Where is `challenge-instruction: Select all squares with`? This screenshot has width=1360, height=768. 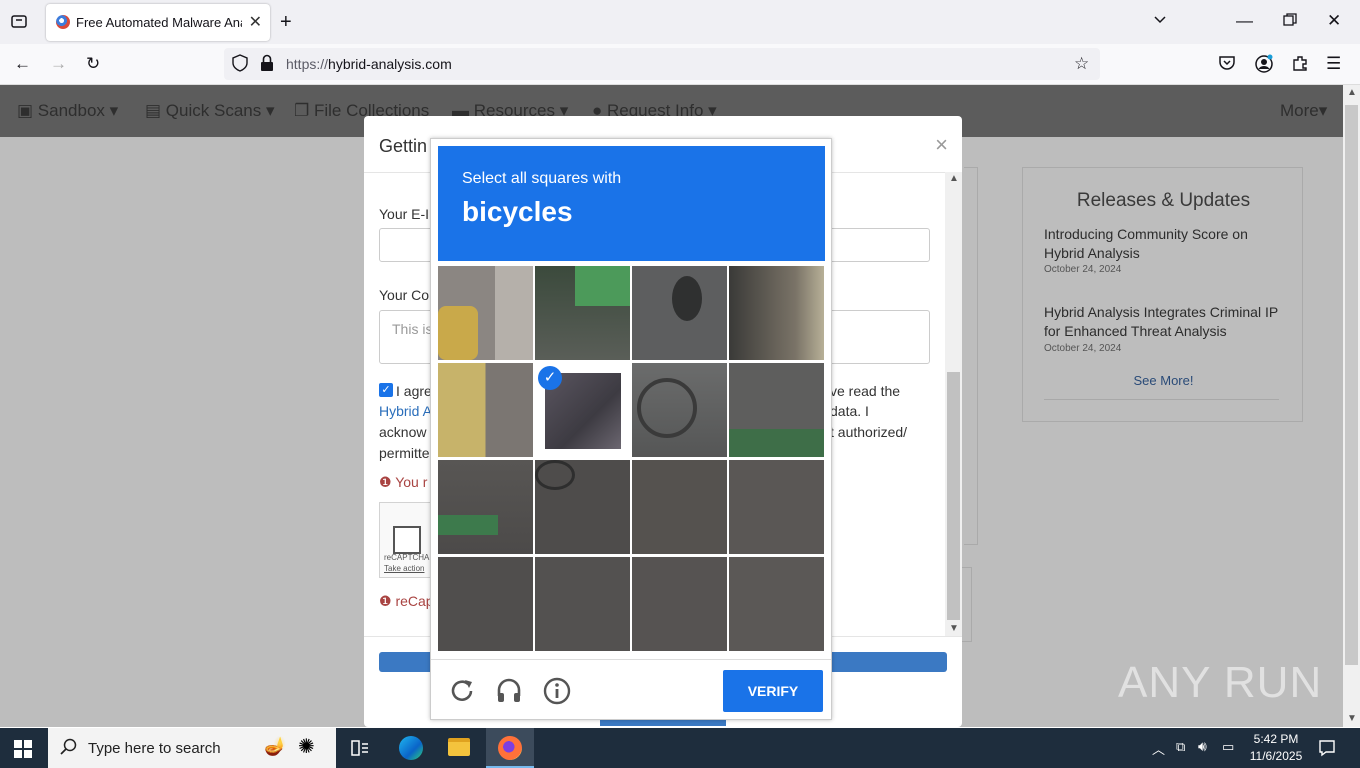
challenge-instruction: Select all squares with is located at coordinates (542, 178).